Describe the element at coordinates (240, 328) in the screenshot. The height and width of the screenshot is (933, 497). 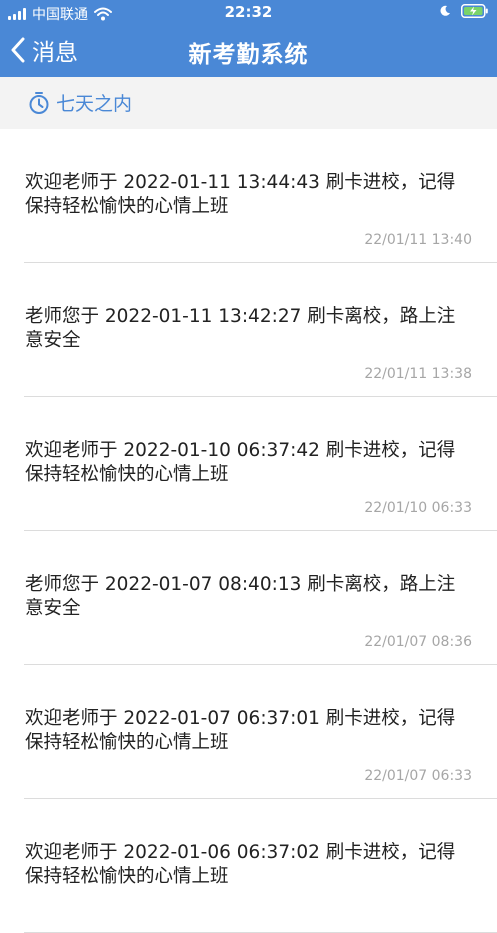
I see `message-text: 老师您于 2022-01-11 13:42:27 刷卡离校，路上注意安全` at that location.